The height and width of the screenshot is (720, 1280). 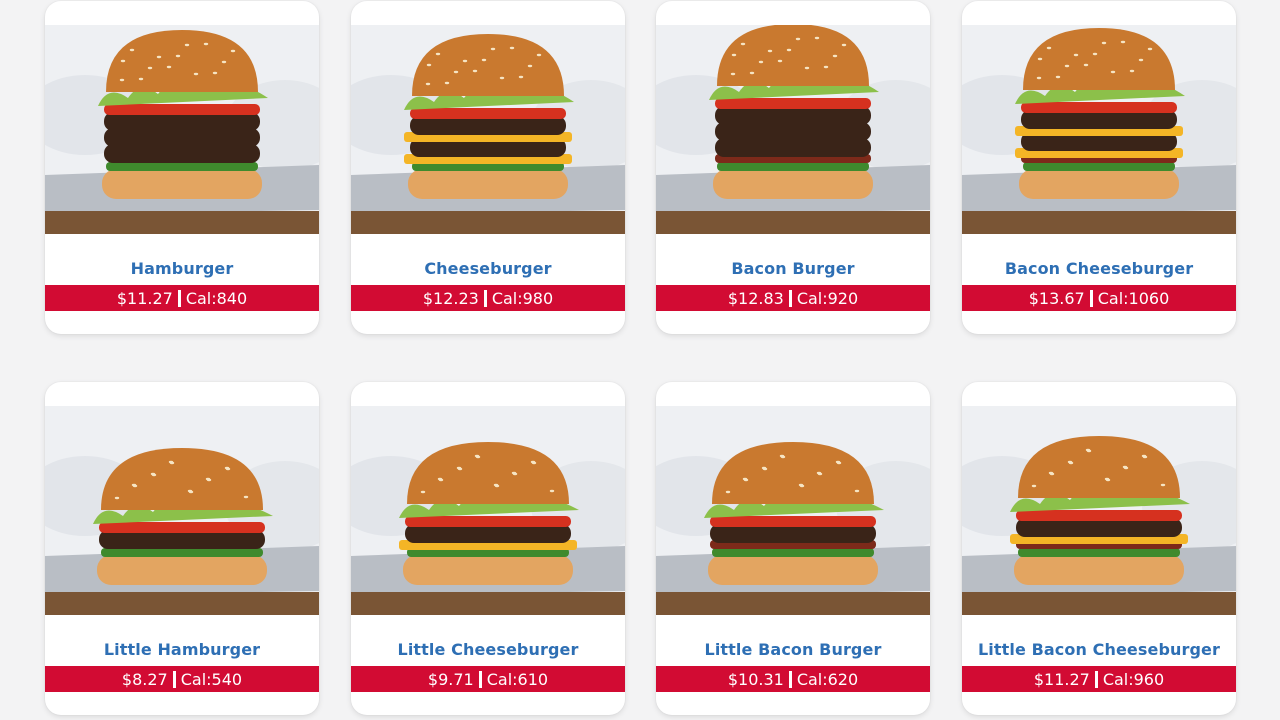 What do you see at coordinates (182, 649) in the screenshot?
I see `item-name: Little Hamburger` at bounding box center [182, 649].